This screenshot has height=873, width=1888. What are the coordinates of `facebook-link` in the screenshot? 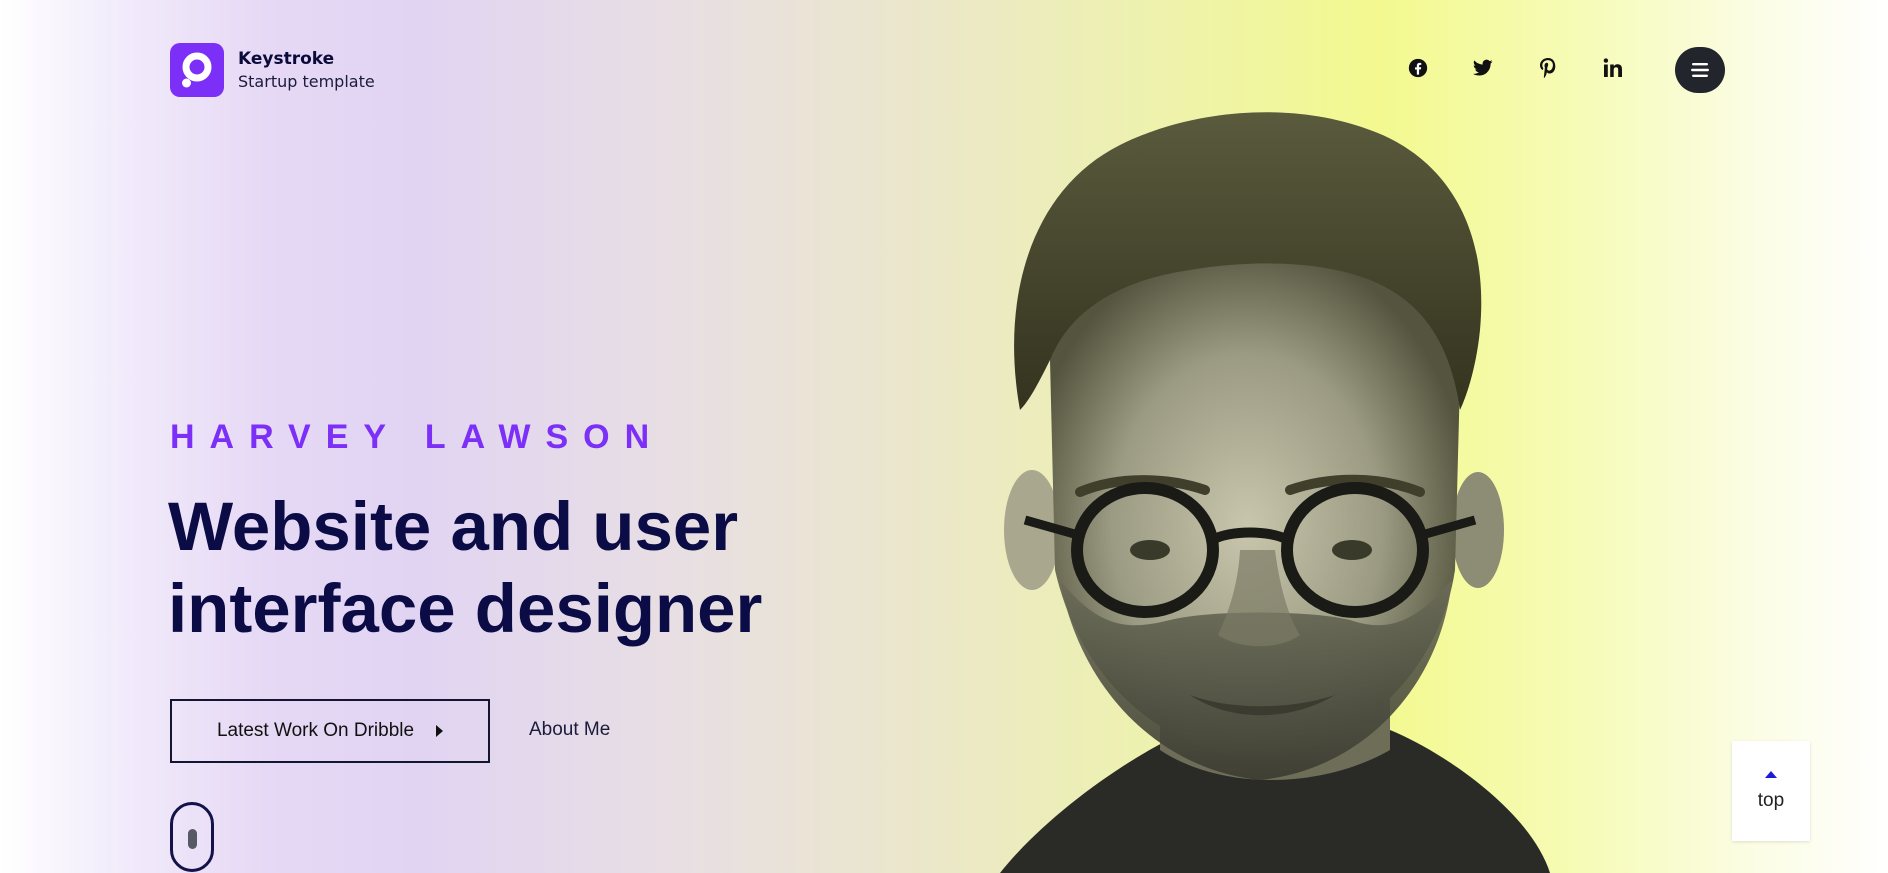 It's located at (1418, 68).